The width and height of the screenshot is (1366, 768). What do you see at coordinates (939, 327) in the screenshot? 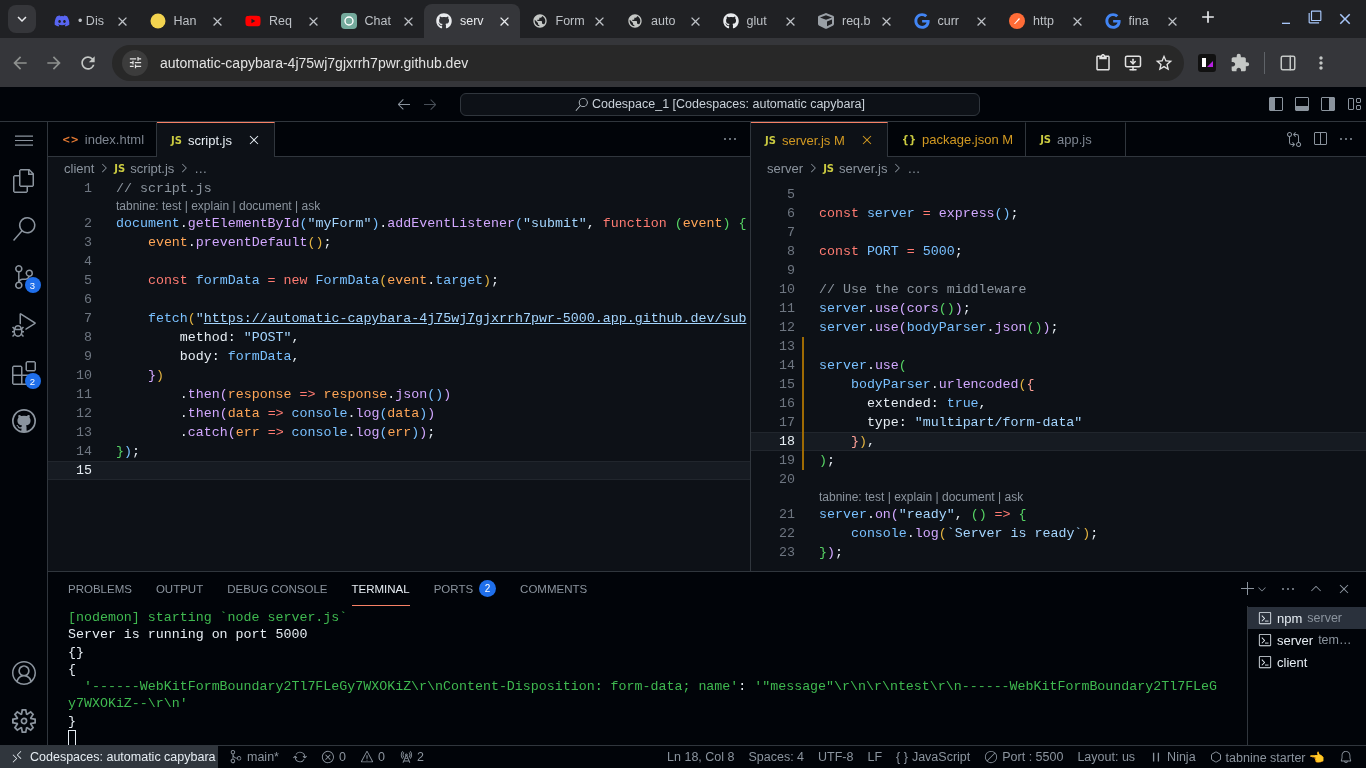
I see `code-line: server.use(bodyParser.json());` at bounding box center [939, 327].